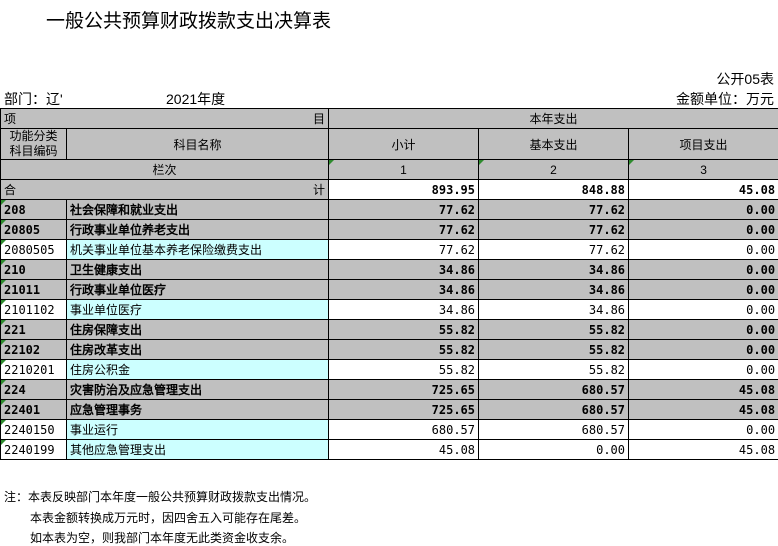 Image resolution: width=778 pixels, height=546 pixels. I want to click on header-basic: 基本支出, so click(554, 144).